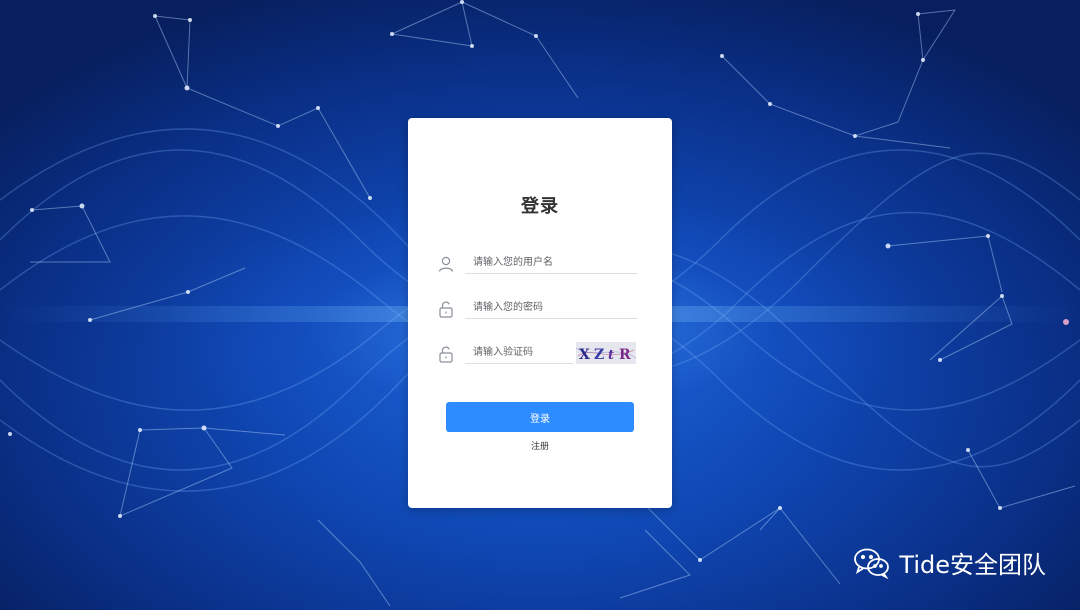  I want to click on login-button: 登录, so click(540, 417).